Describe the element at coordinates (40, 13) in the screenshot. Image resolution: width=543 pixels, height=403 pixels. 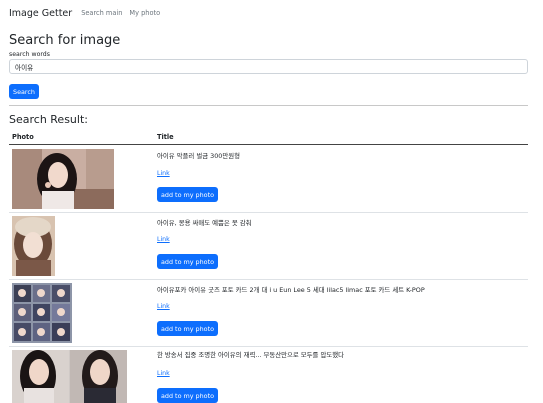
I see `brand-logo: Image Getter` at that location.